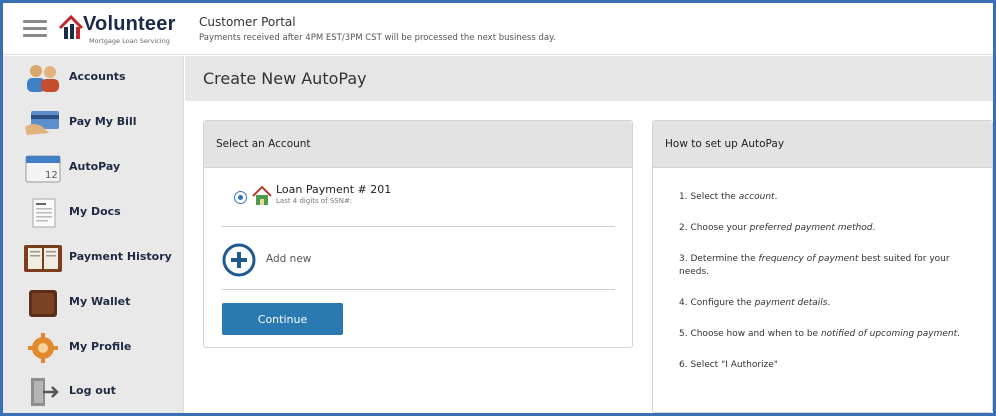 The image size is (996, 416). I want to click on sidebar-item-payment-history: Payment History, so click(93, 258).